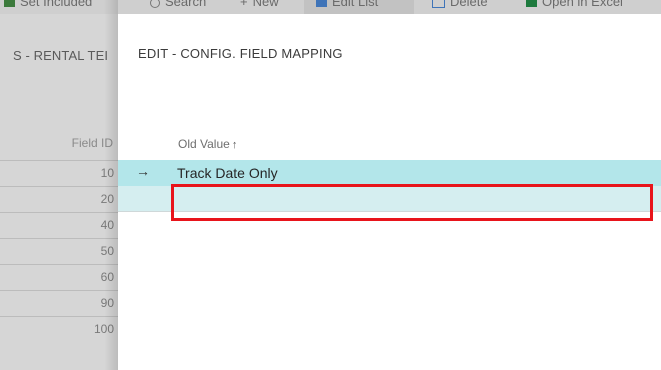  I want to click on dialog-shadow, so click(111, 185).